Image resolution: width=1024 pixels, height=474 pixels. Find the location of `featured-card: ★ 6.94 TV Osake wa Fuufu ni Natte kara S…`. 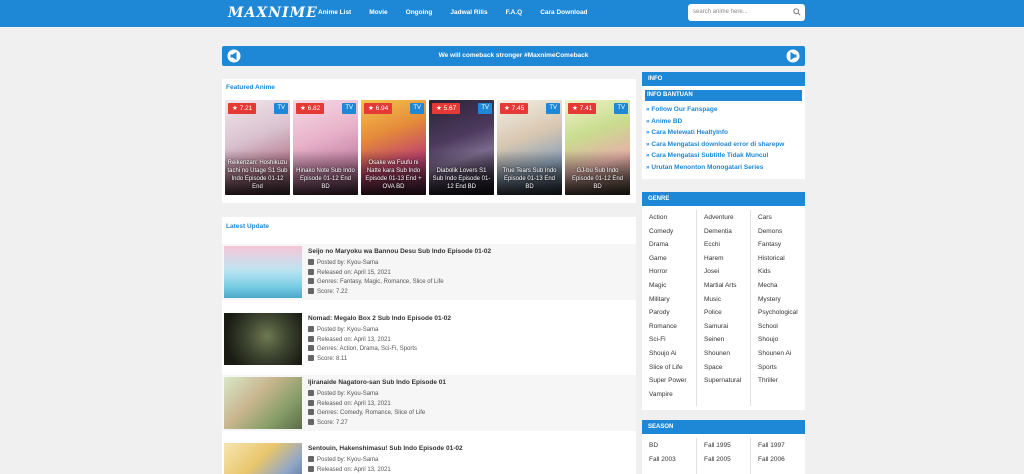

featured-card: ★ 6.94 TV Osake wa Fuufu ni Natte kara S… is located at coordinates (393, 147).